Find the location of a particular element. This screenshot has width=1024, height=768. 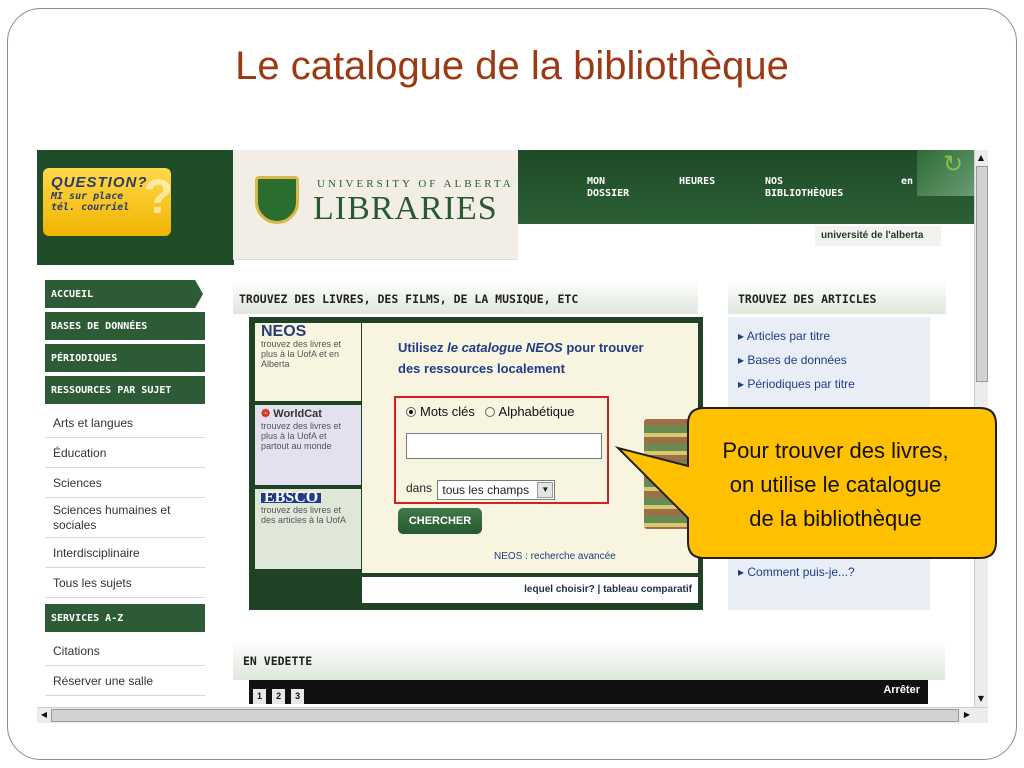

sidebar-subject: Arts et langues is located at coordinates (125, 423).